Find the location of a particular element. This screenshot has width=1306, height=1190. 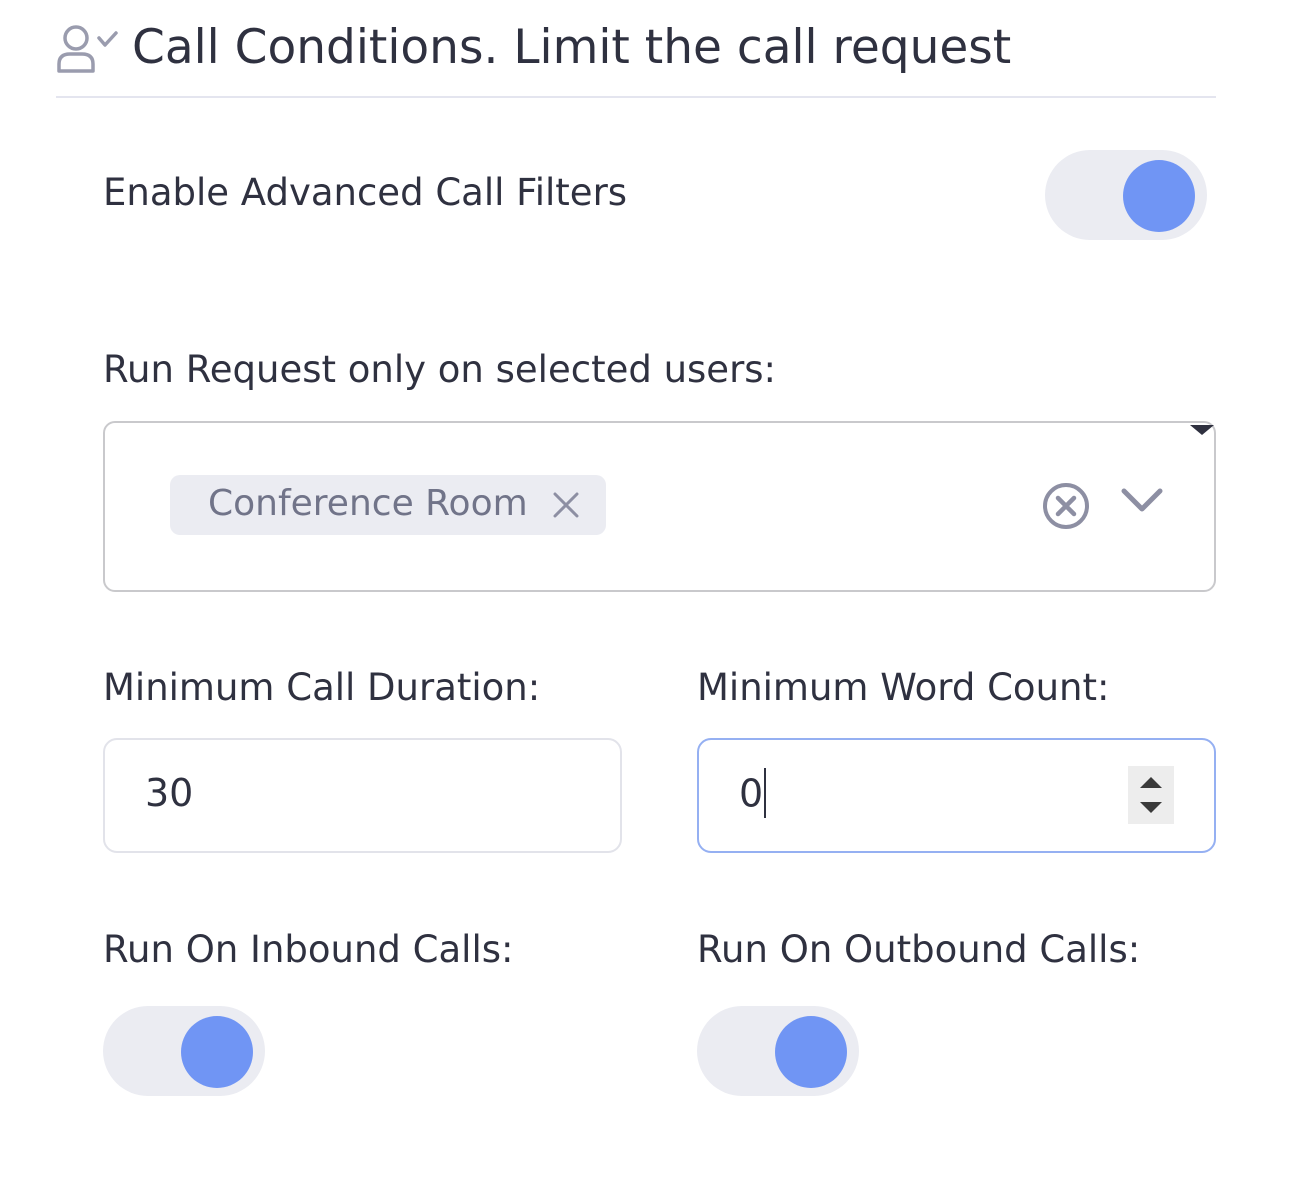

section-header: Call Conditions. Limit the call request is located at coordinates (636, 58).